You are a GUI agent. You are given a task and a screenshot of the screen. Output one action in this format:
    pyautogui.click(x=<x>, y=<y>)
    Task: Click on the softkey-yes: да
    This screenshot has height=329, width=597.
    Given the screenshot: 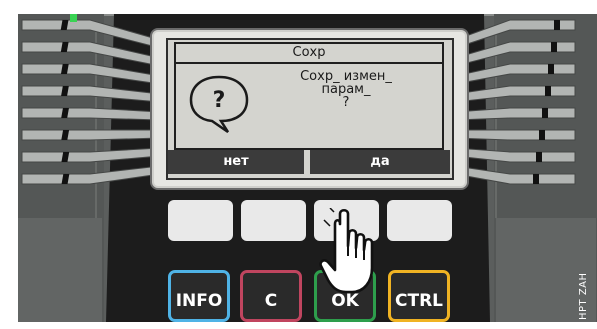 What is the action you would take?
    pyautogui.click(x=380, y=162)
    